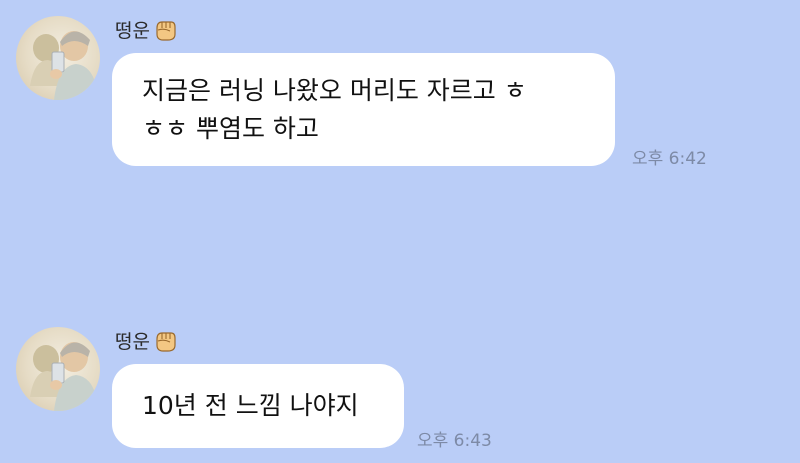  Describe the element at coordinates (64, 376) in the screenshot. I see `avatar-photo` at that location.